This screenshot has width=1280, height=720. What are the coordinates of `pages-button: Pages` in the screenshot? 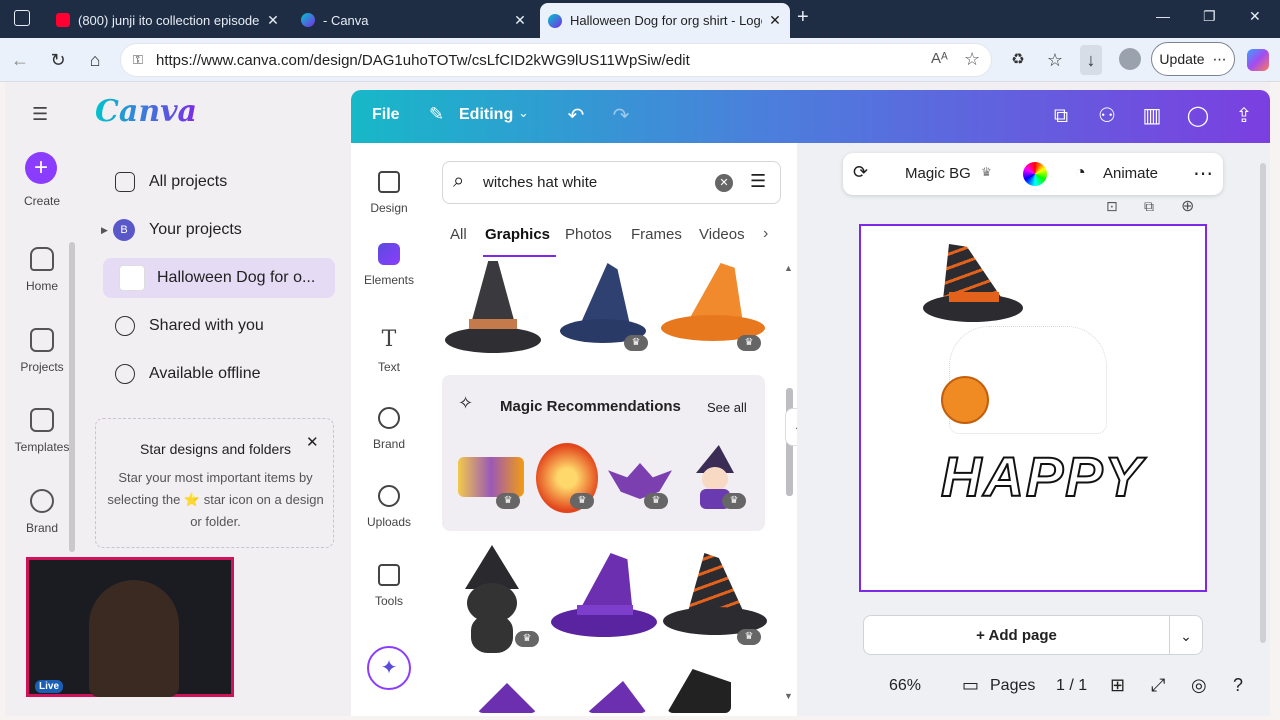 It's located at (1012, 686).